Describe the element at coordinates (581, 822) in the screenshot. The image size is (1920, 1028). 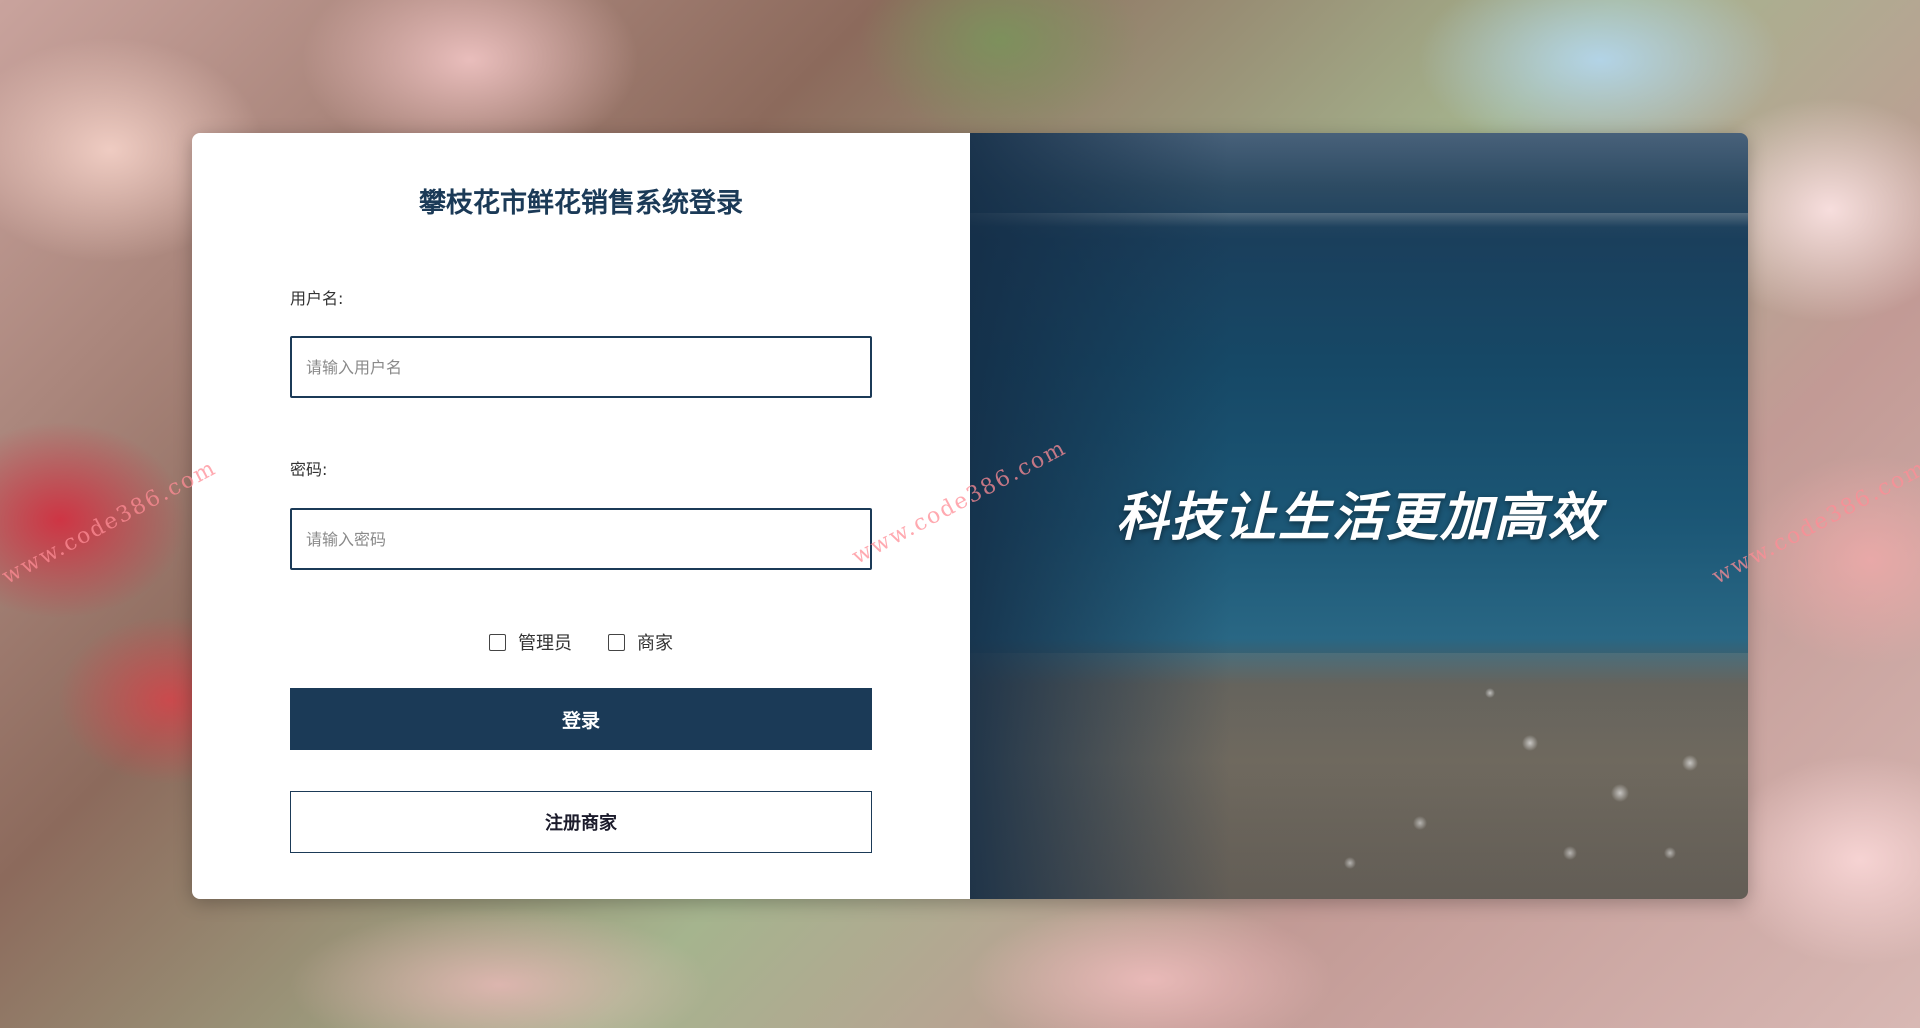
I see `register-merchant-button: 注册商家` at that location.